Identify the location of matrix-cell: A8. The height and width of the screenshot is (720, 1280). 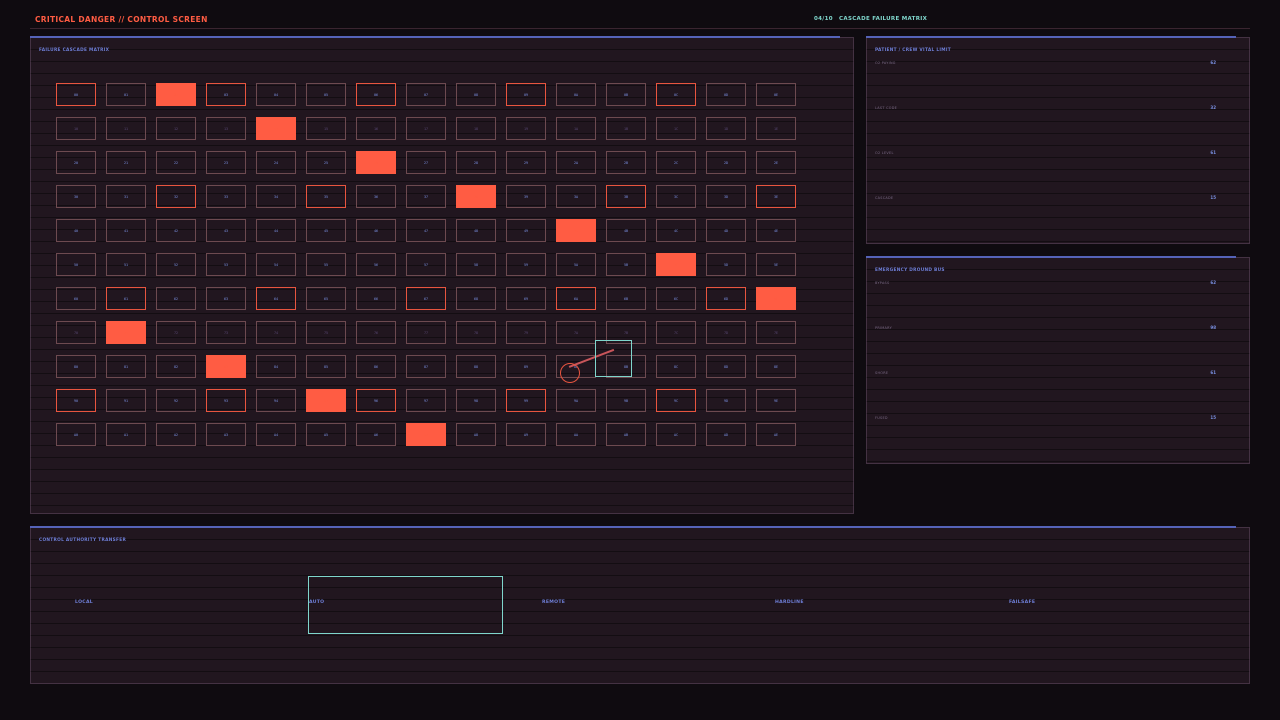
(476, 434).